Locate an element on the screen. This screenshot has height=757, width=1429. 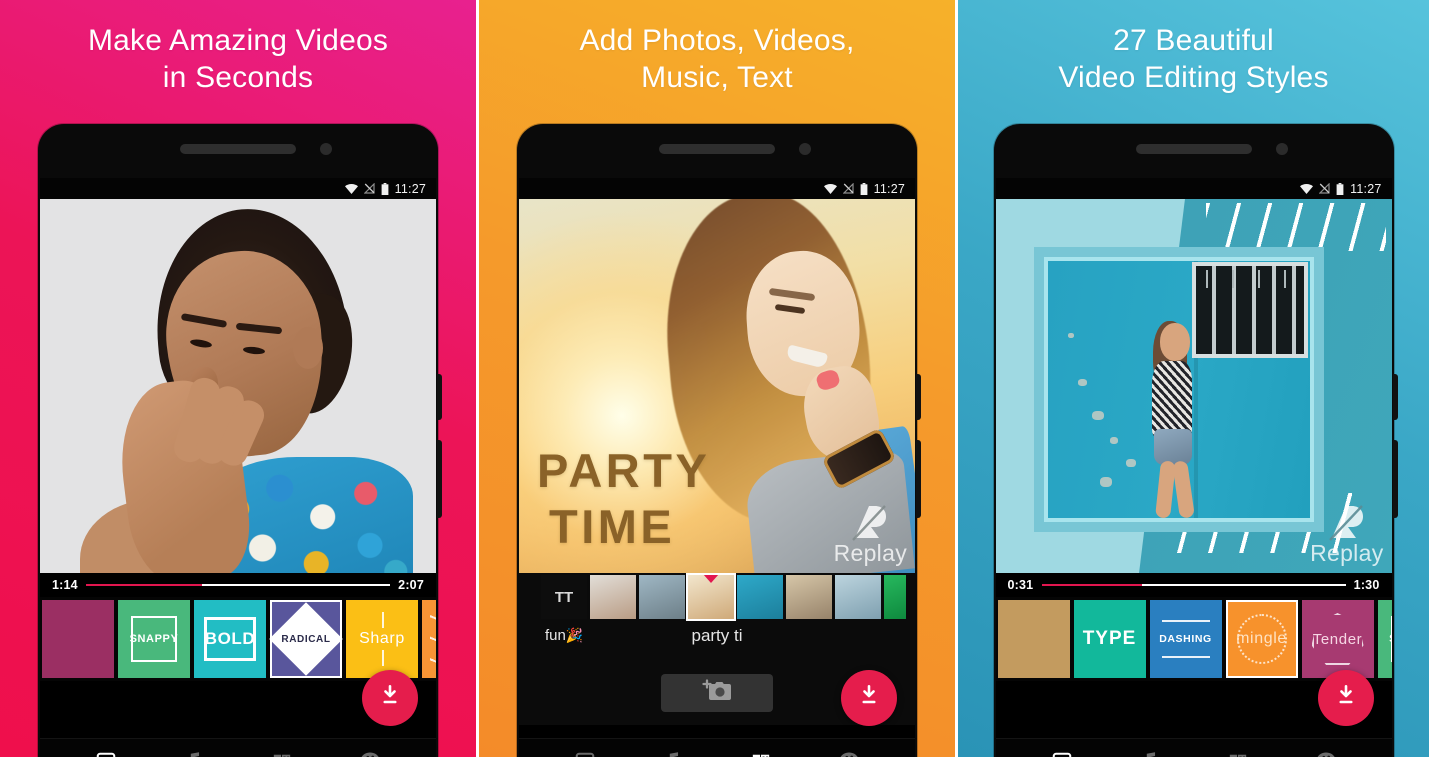
text-entry-preview: party ti is located at coordinates (716, 636).